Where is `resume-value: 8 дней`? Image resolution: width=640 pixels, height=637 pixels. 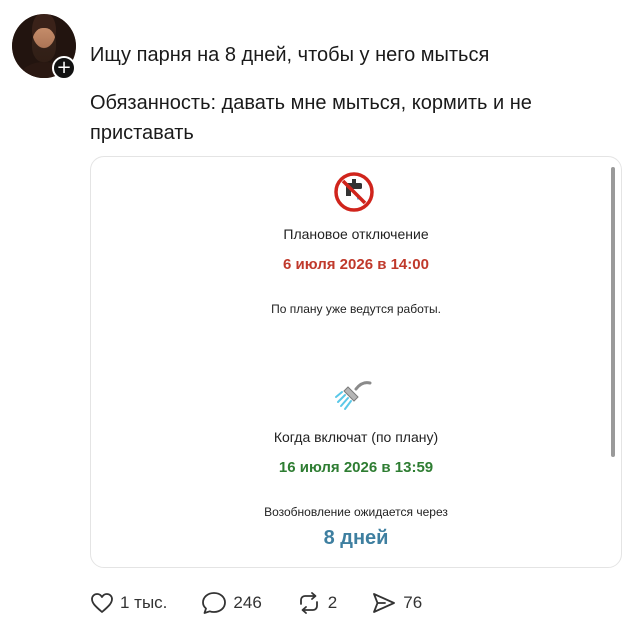
resume-value: 8 дней is located at coordinates (356, 538).